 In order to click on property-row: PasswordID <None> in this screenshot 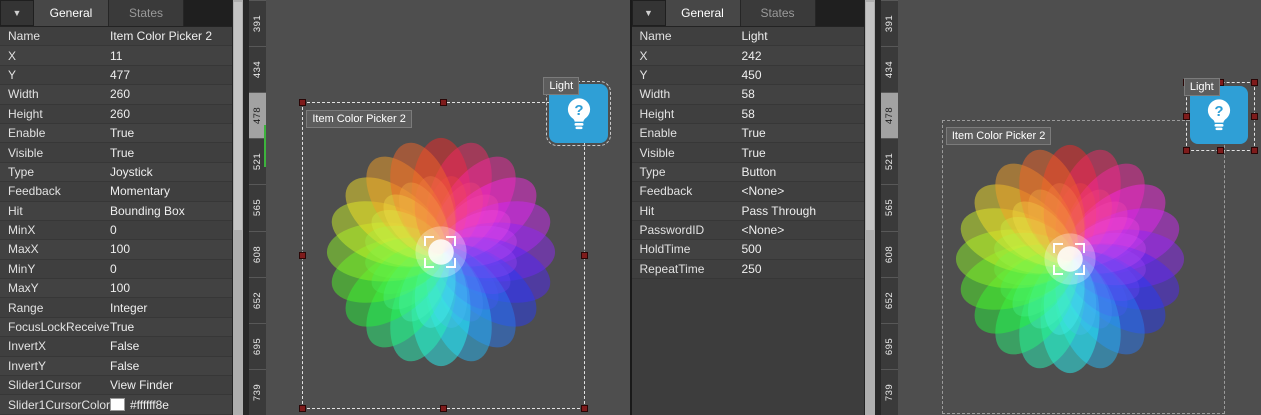, I will do `click(747, 230)`.